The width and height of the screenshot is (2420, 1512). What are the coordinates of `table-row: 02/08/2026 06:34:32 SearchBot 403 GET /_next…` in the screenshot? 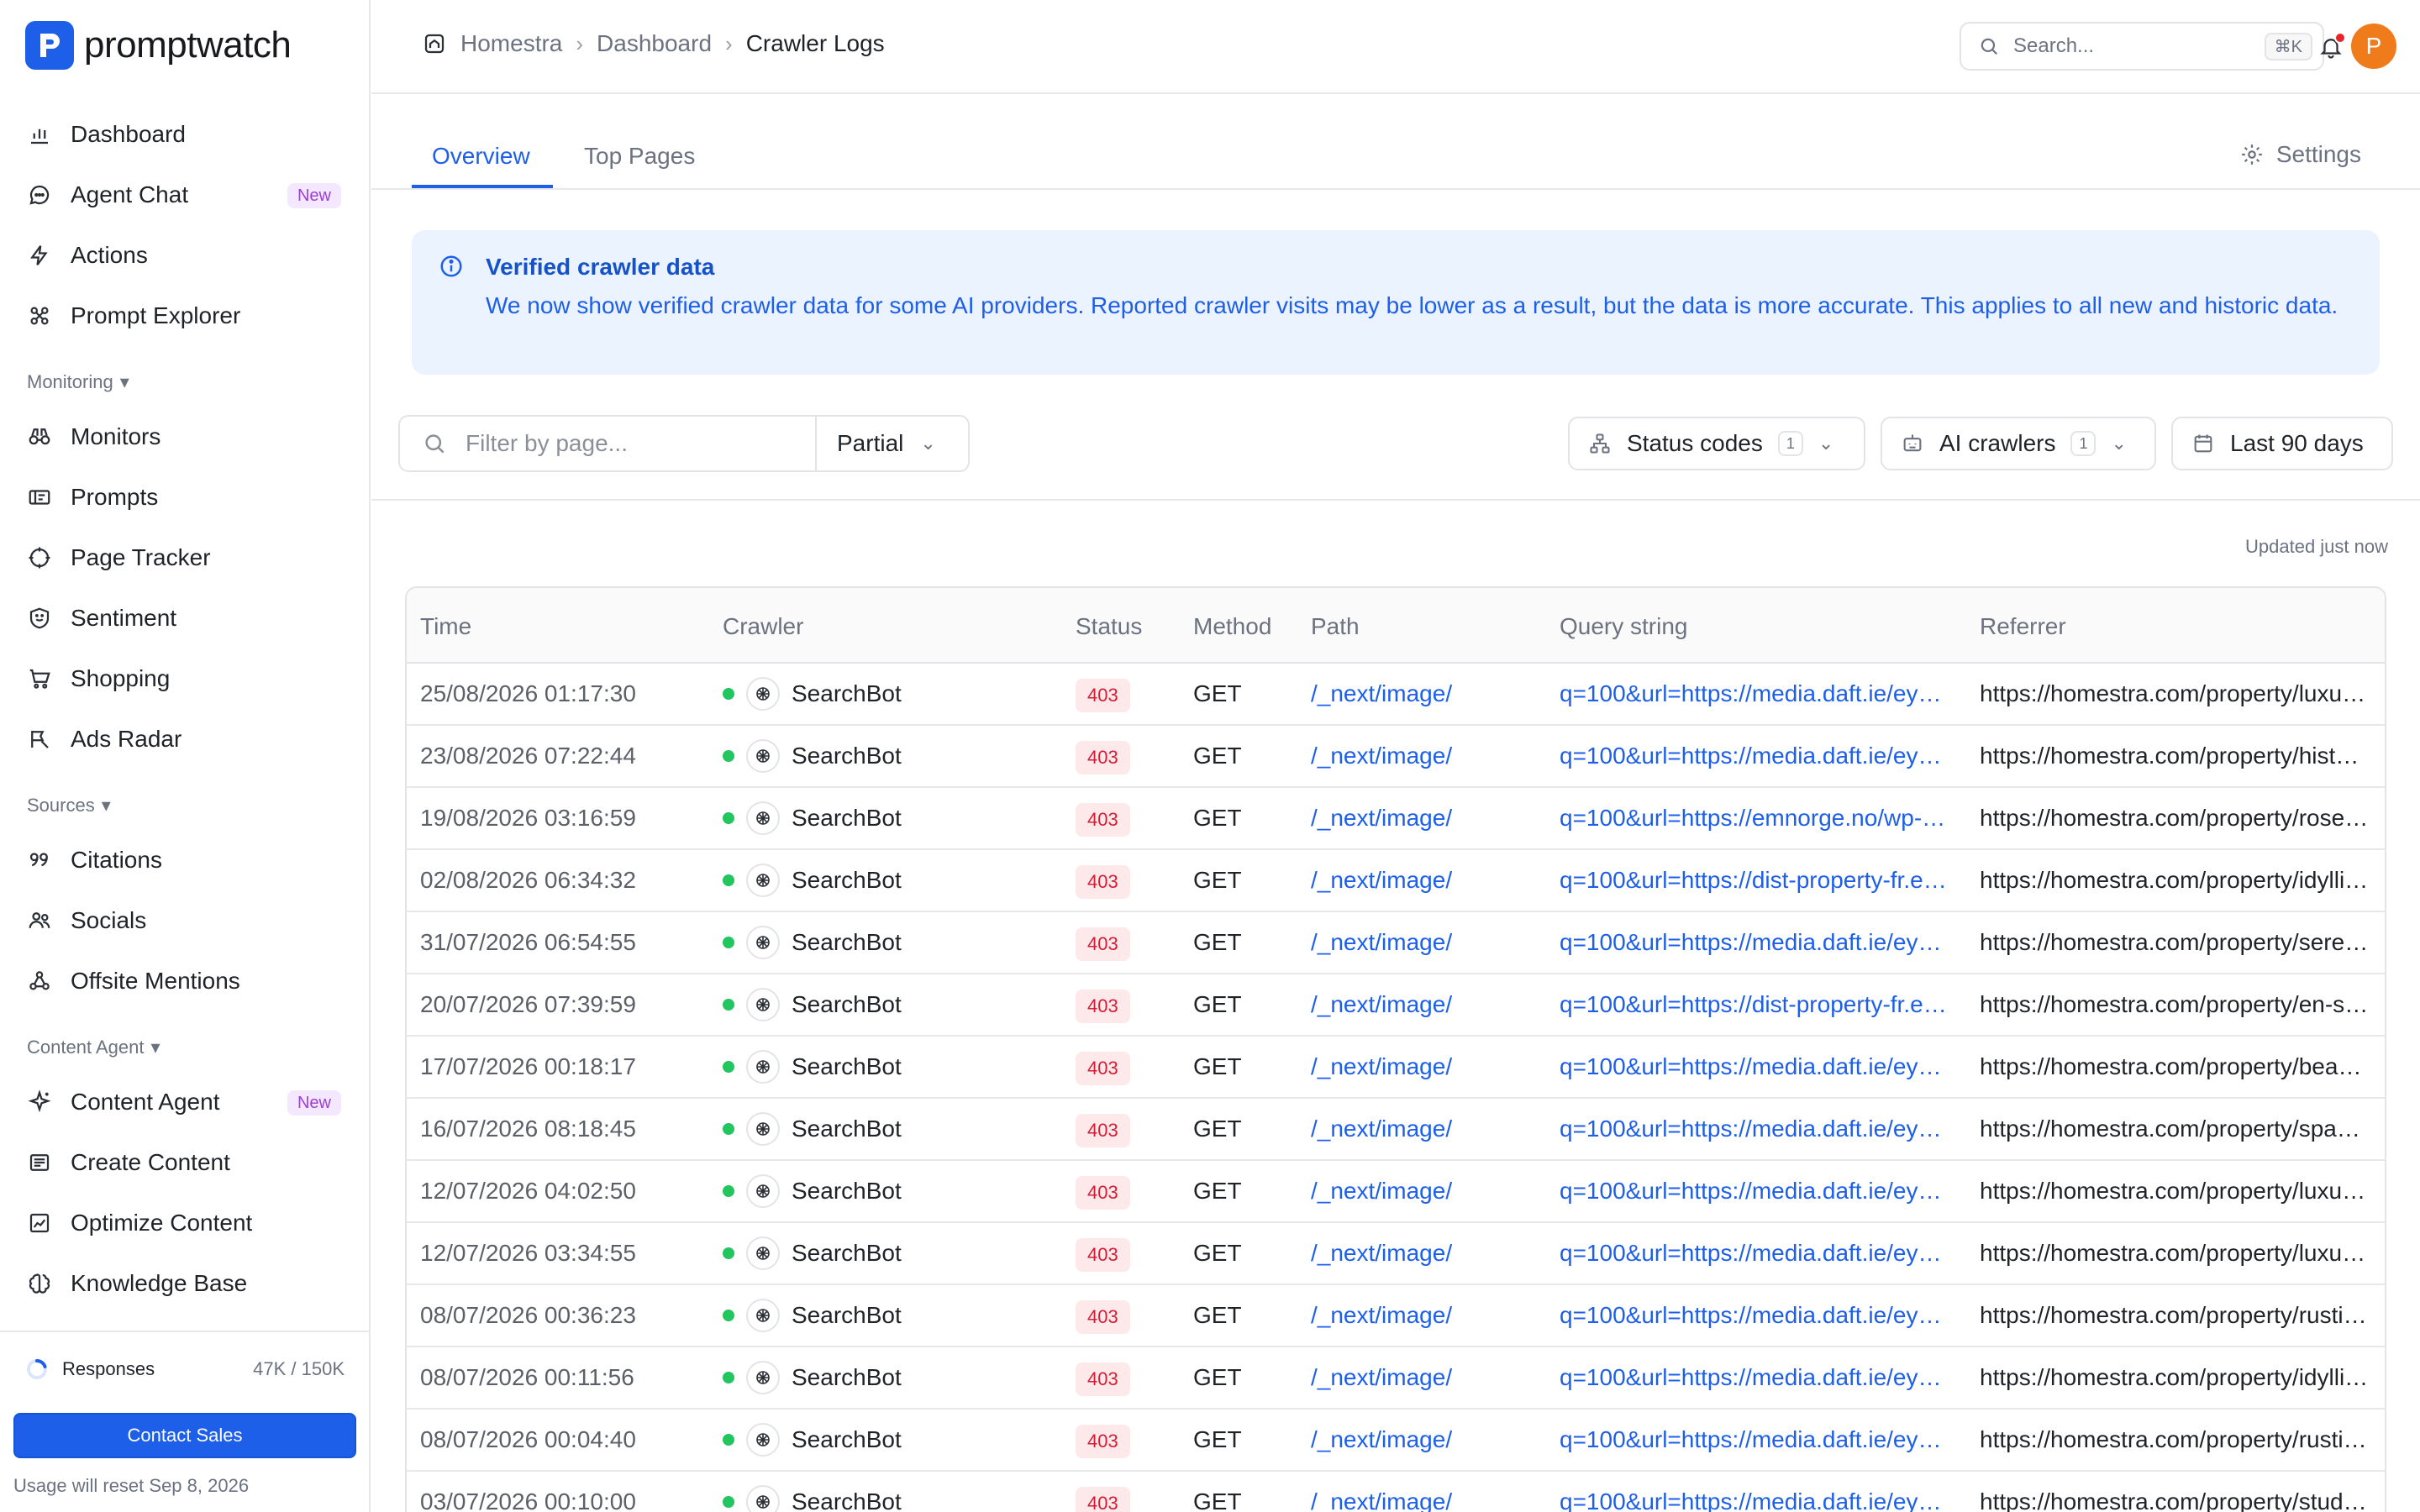 It's located at (1396, 881).